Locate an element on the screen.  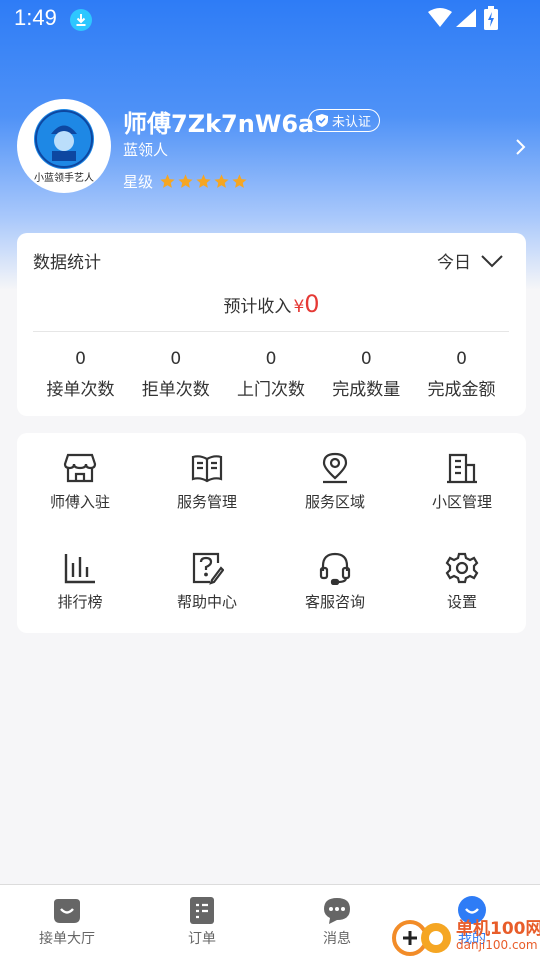
menu-item-support: 客服咨询 is located at coordinates (335, 581).